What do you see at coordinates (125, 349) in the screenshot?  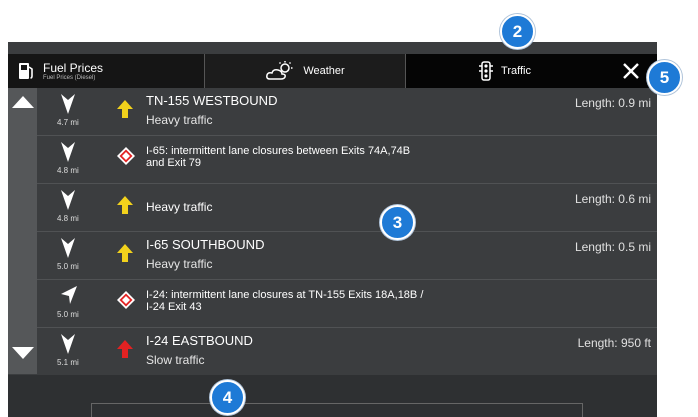 I see `slow-traffic-arrow-icon` at bounding box center [125, 349].